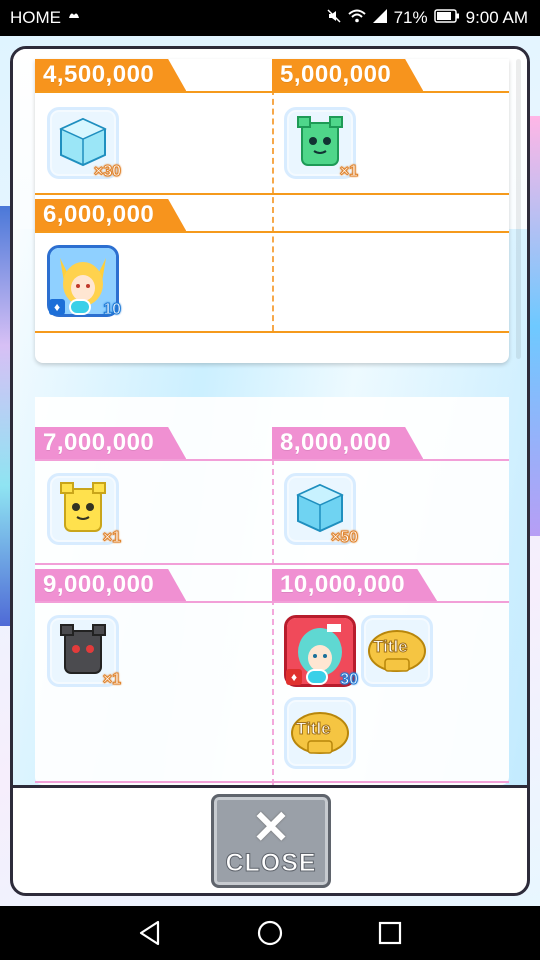 This screenshot has height=960, width=540. I want to click on recents-button, so click(390, 933).